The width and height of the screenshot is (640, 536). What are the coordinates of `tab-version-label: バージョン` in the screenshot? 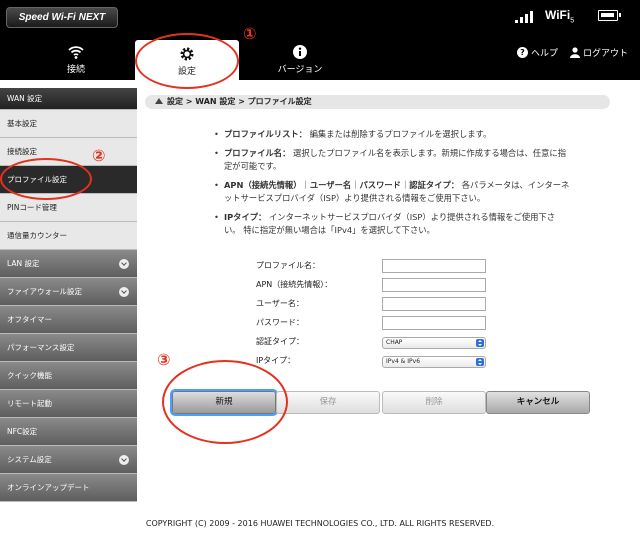 It's located at (300, 70).